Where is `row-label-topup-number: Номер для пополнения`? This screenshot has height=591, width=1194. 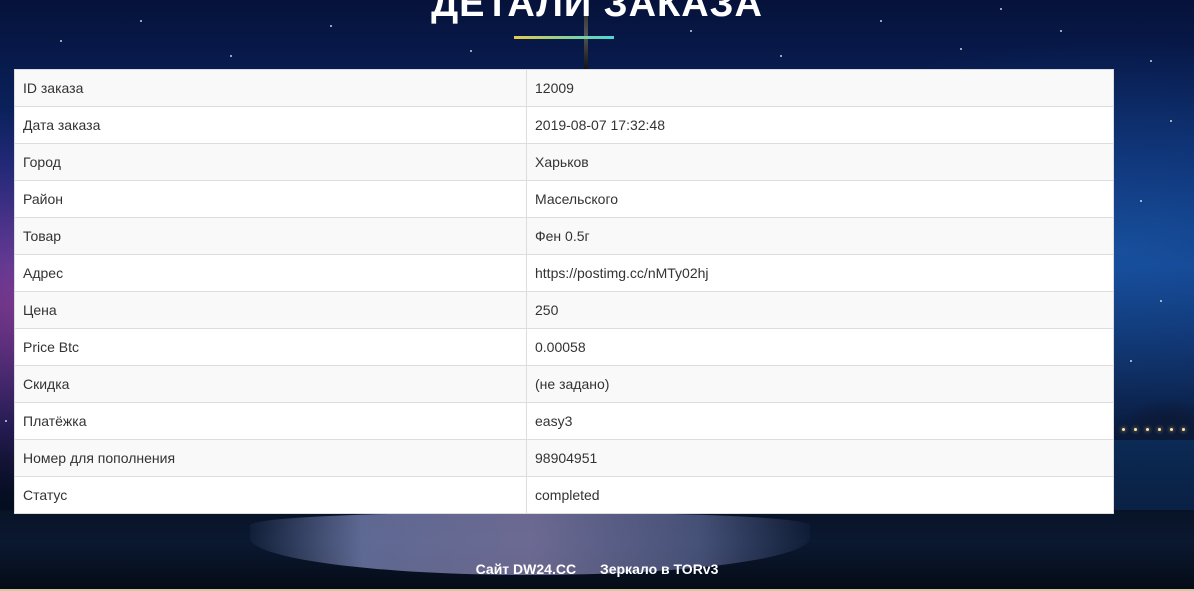
row-label-topup-number: Номер для пополнения is located at coordinates (270, 458).